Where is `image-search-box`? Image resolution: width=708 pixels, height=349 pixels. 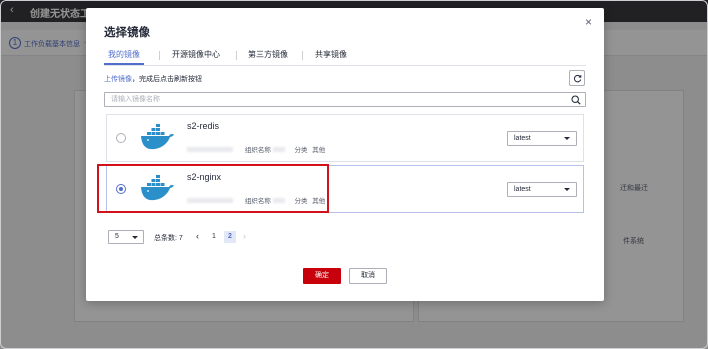 image-search-box is located at coordinates (345, 99).